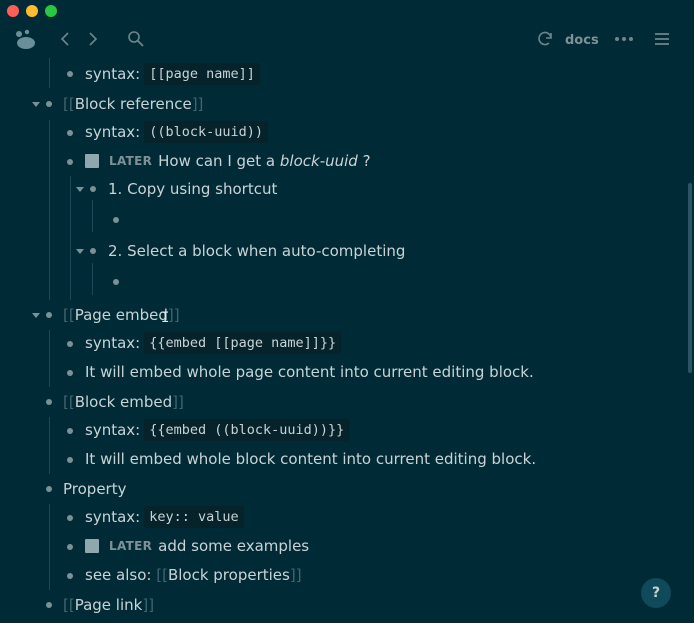  Describe the element at coordinates (690, 278) in the screenshot. I see `scrollbar-thumb` at that location.